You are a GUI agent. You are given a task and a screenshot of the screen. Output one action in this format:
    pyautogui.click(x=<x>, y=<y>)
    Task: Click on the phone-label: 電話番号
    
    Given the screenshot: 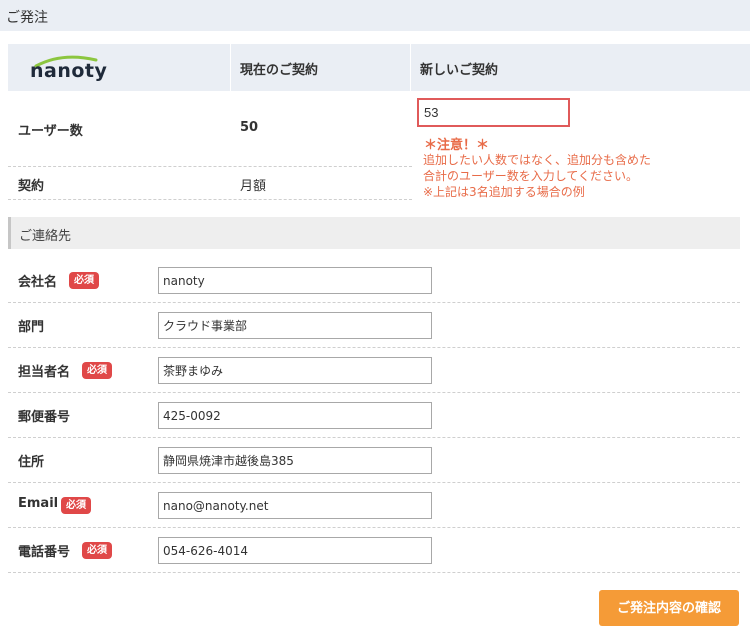 What is the action you would take?
    pyautogui.click(x=44, y=552)
    